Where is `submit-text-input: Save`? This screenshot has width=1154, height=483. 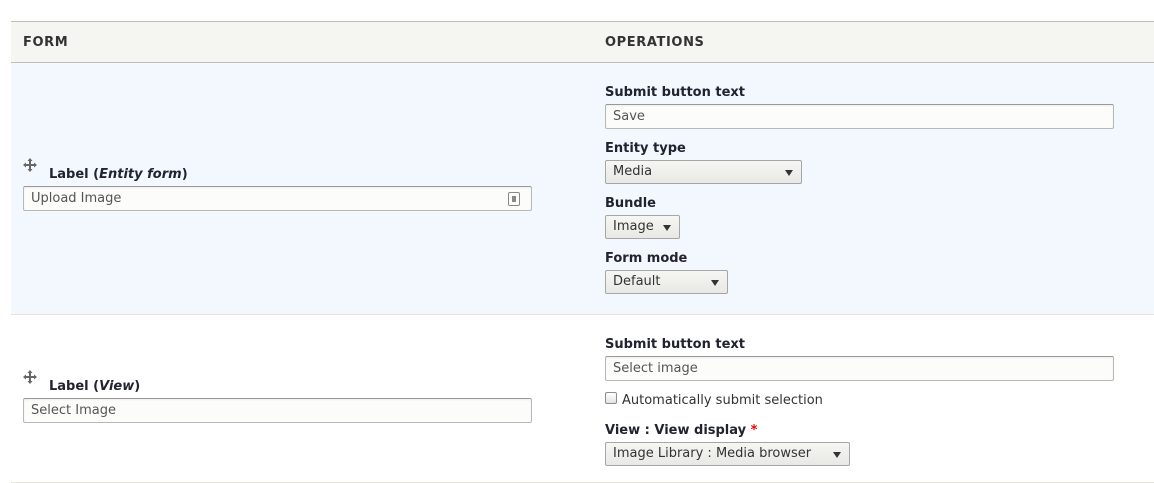
submit-text-input: Save is located at coordinates (859, 116).